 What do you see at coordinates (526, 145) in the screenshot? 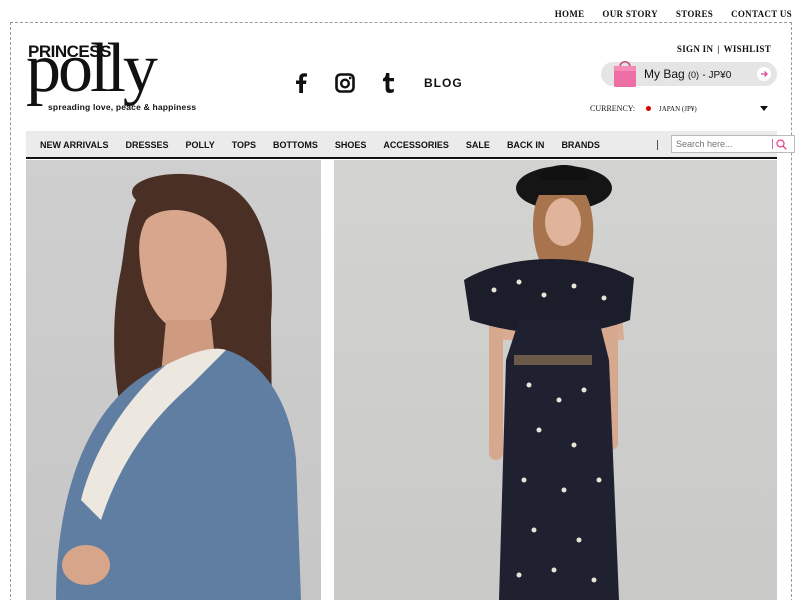
I see `nav-back-in: BACK IN` at bounding box center [526, 145].